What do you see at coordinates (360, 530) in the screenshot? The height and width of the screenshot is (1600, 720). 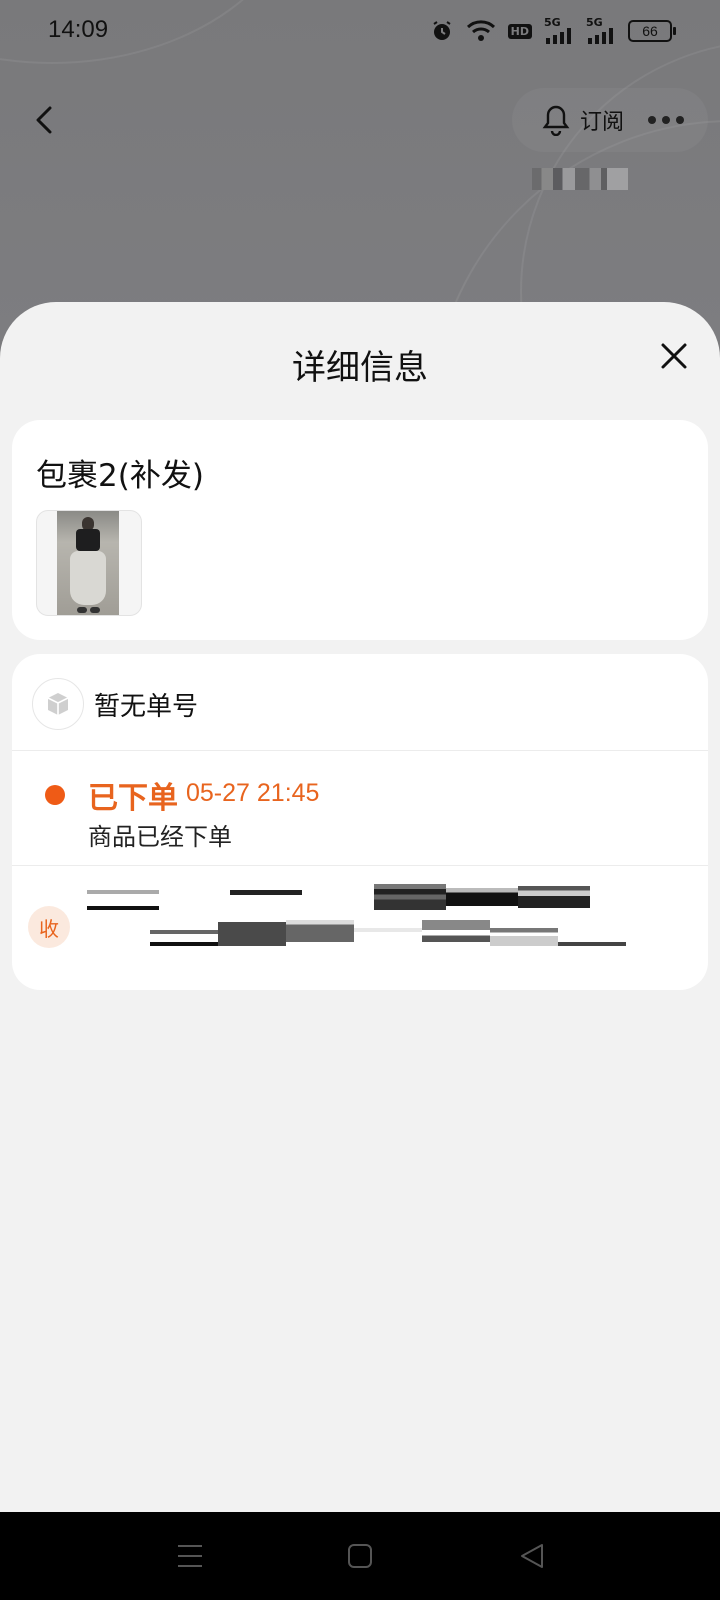 I see `package-card: 包裹2(补发)` at bounding box center [360, 530].